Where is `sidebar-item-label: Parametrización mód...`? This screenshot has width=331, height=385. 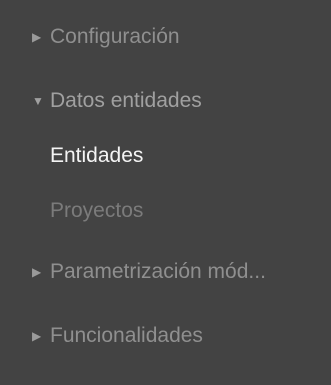
sidebar-item-label: Parametrización mód... is located at coordinates (158, 271).